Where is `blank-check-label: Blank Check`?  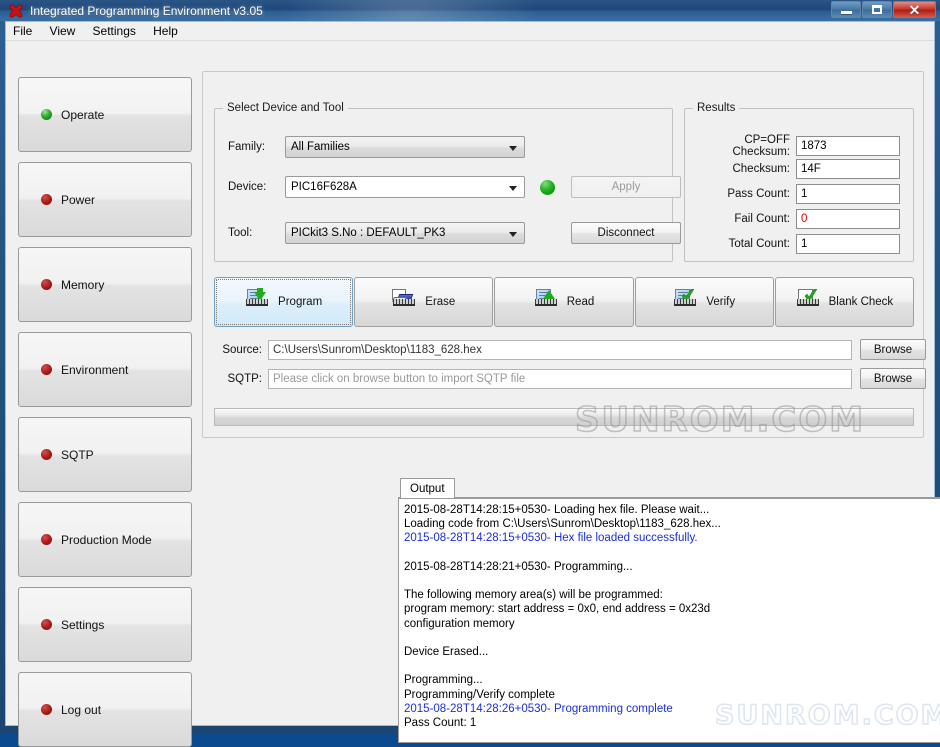 blank-check-label: Blank Check is located at coordinates (861, 302).